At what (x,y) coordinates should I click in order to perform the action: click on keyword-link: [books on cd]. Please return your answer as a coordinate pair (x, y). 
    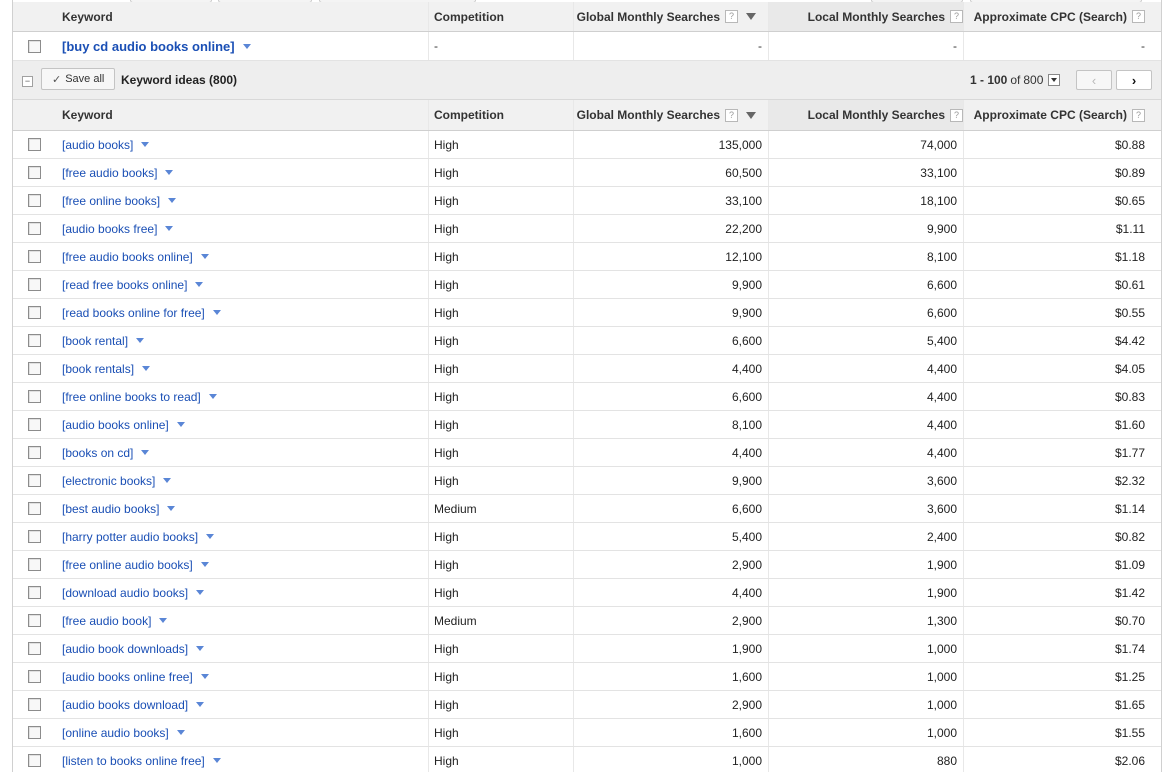
    Looking at the image, I should click on (97, 453).